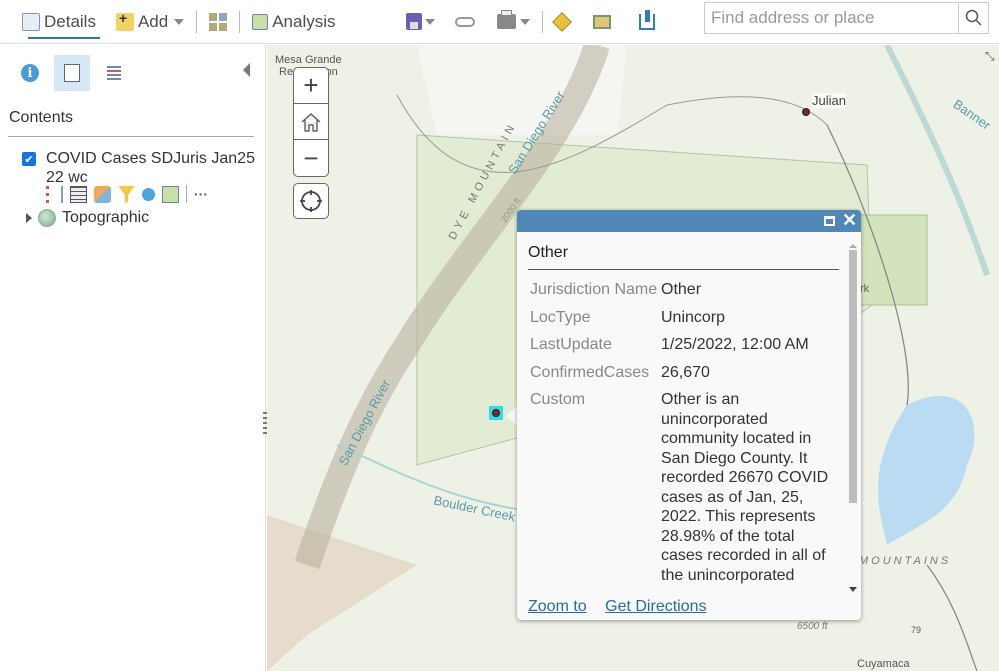  I want to click on locate-button, so click(311, 201).